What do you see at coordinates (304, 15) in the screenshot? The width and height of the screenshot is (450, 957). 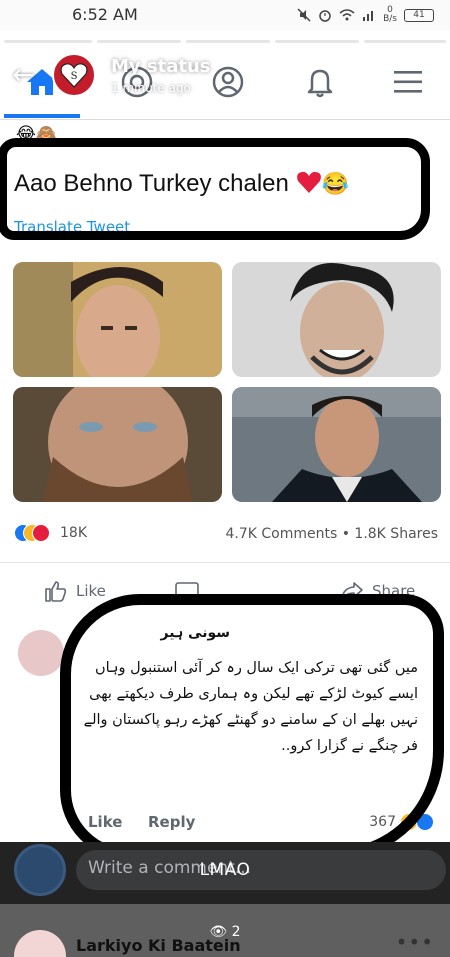 I see `mute-icon` at bounding box center [304, 15].